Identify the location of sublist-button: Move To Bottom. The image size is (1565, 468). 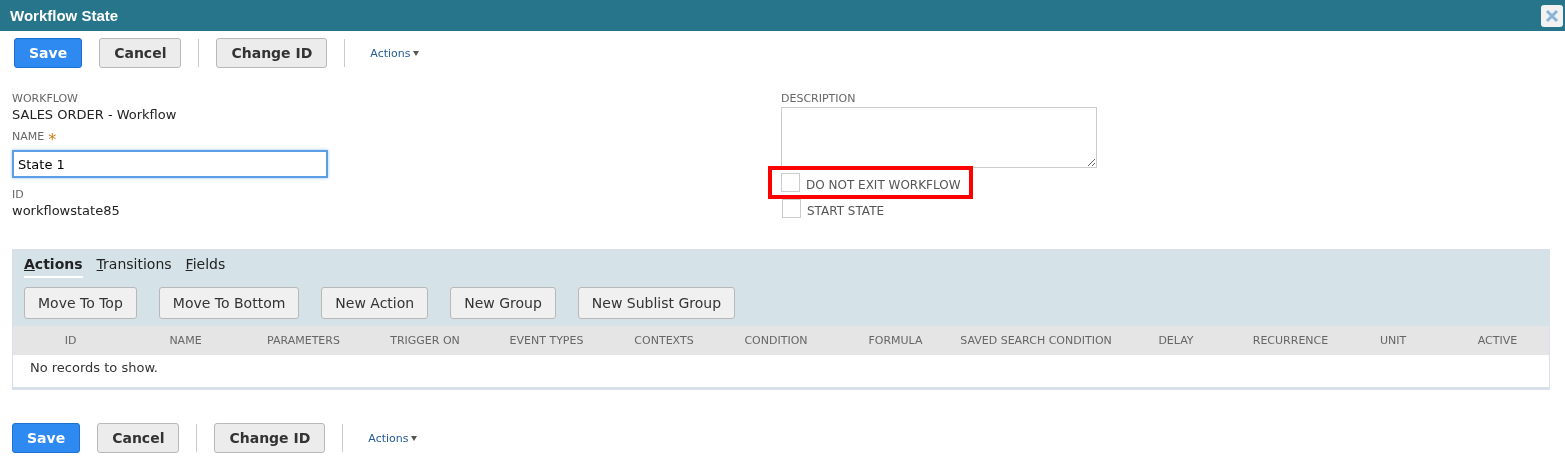
(229, 303).